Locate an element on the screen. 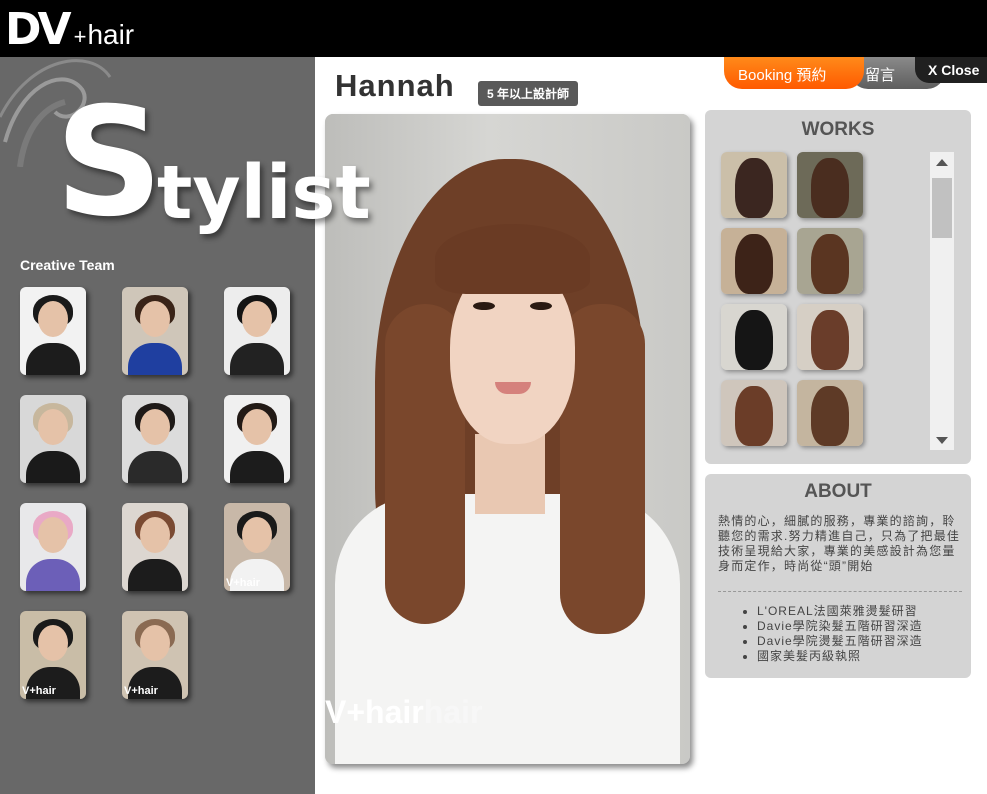 Image resolution: width=987 pixels, height=794 pixels. works-title: WORKS is located at coordinates (838, 129).